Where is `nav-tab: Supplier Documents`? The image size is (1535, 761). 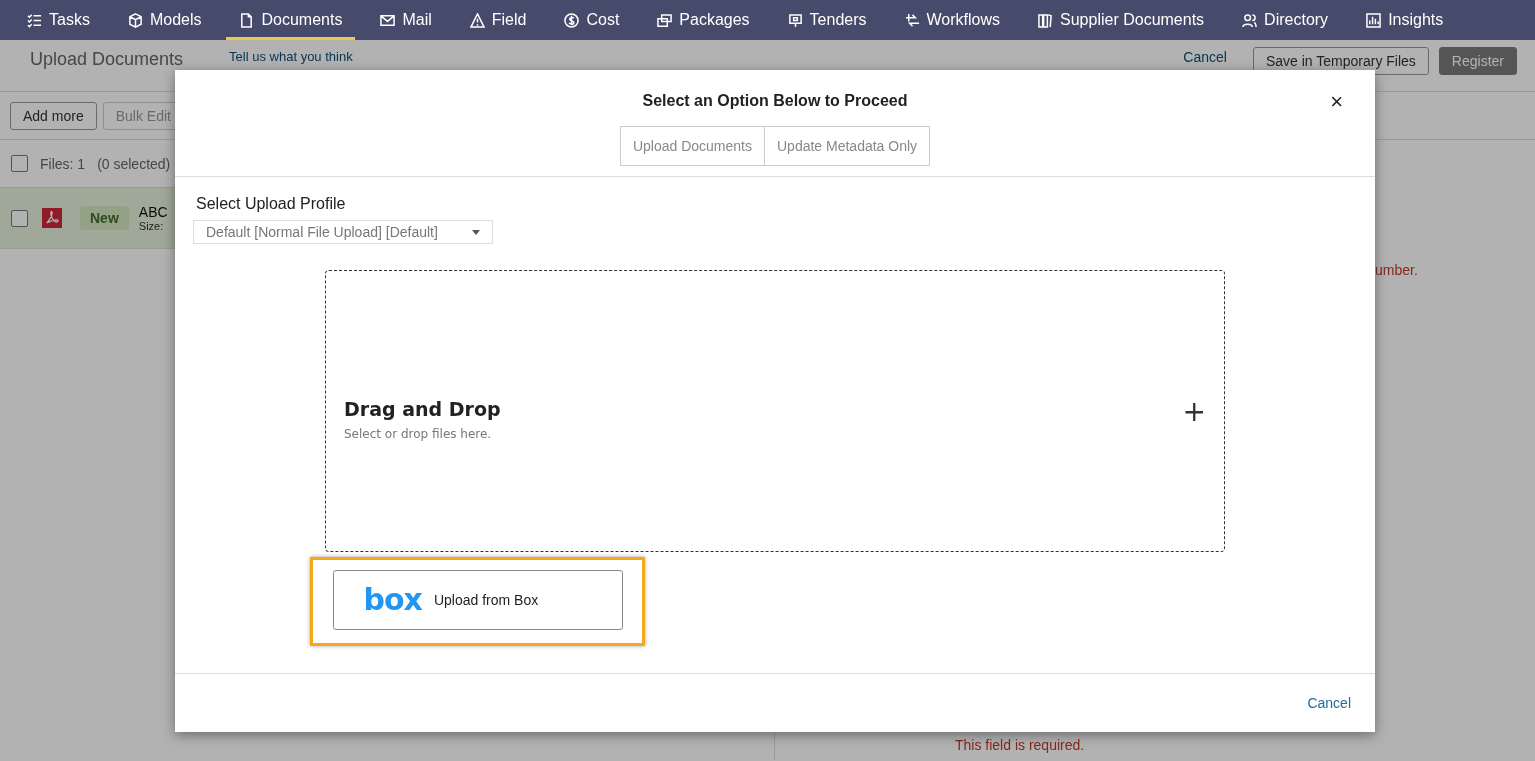 nav-tab: Supplier Documents is located at coordinates (1121, 20).